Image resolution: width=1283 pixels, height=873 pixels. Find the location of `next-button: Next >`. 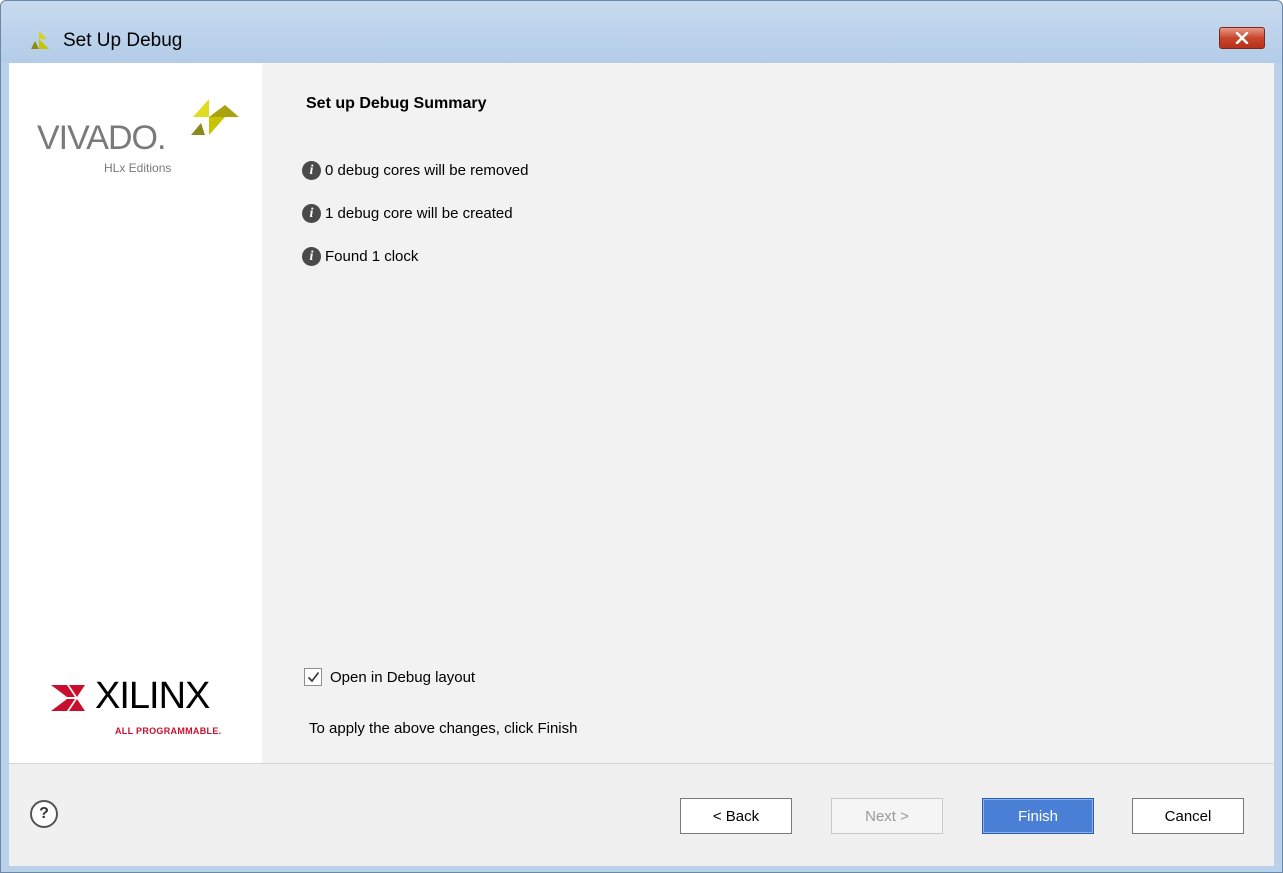

next-button: Next > is located at coordinates (887, 816).